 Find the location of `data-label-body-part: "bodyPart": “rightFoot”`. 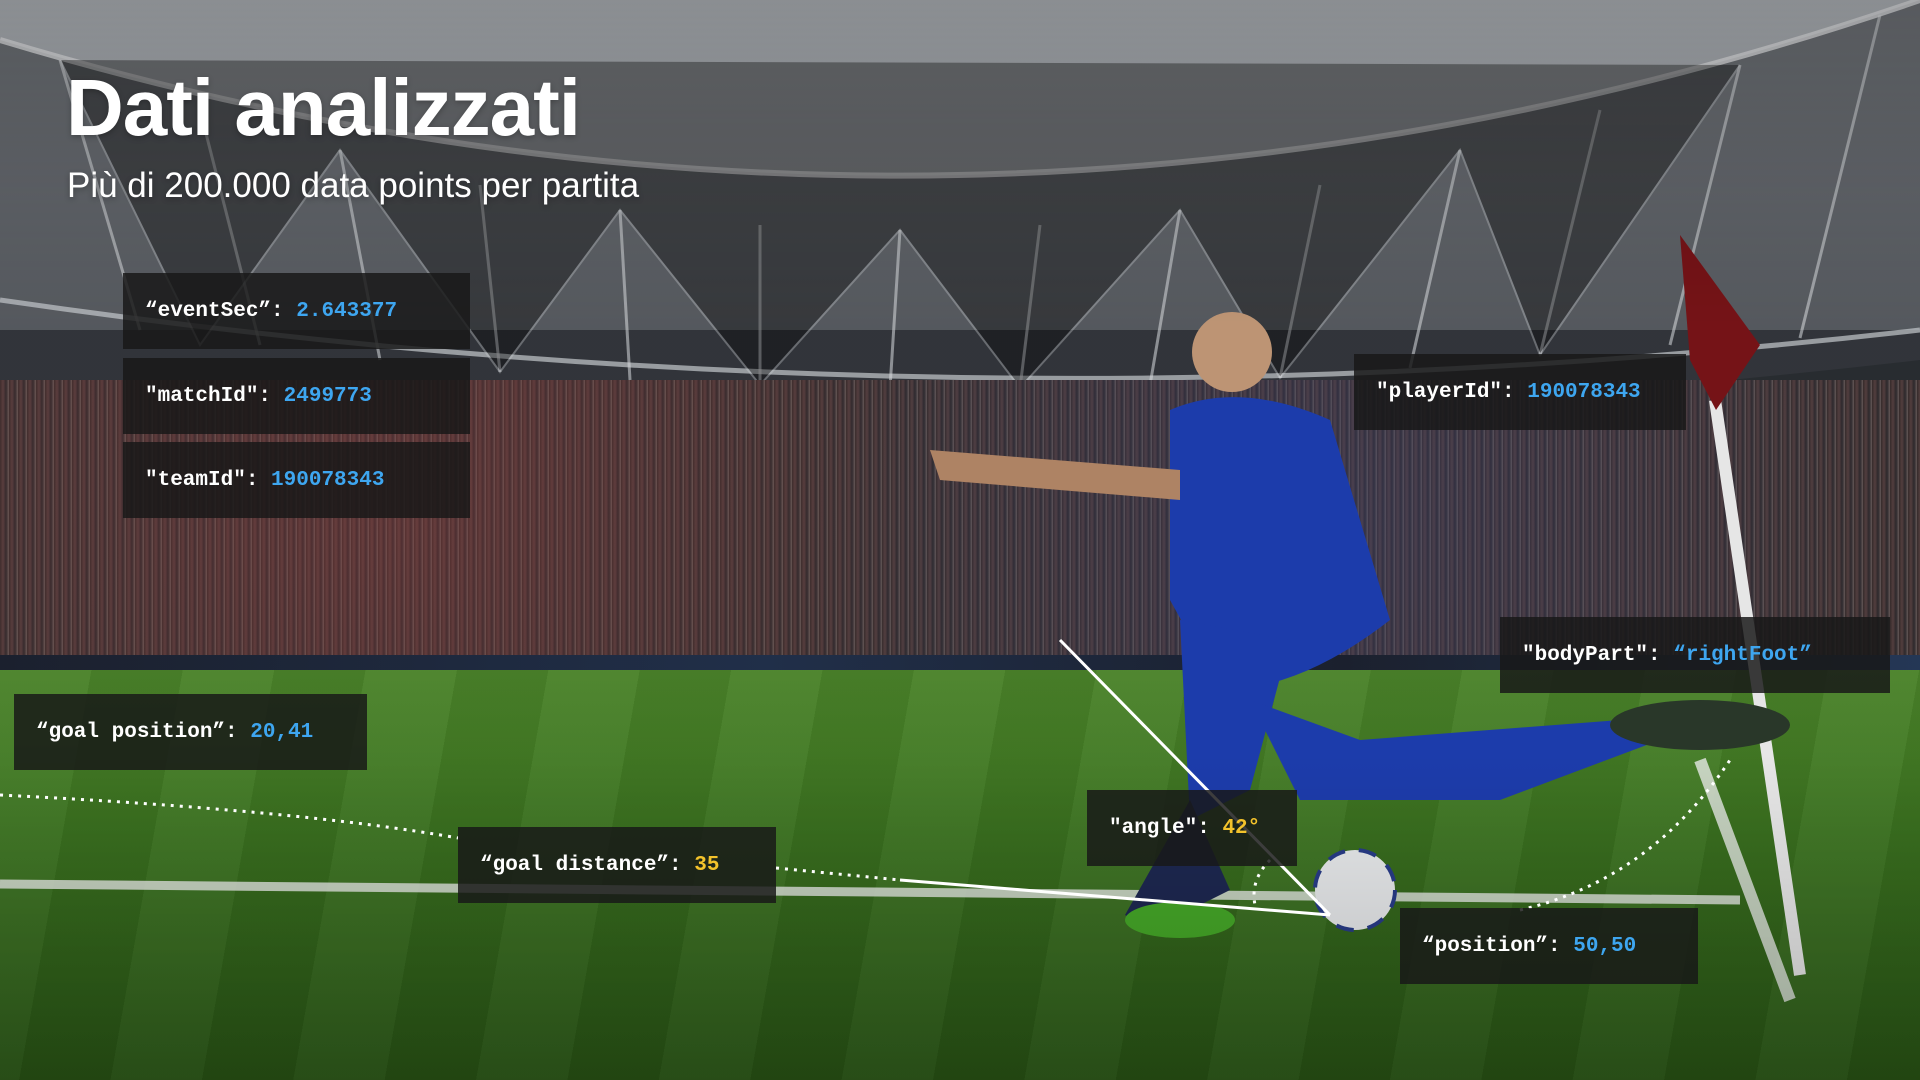

data-label-body-part: "bodyPart": “rightFoot” is located at coordinates (1695, 655).